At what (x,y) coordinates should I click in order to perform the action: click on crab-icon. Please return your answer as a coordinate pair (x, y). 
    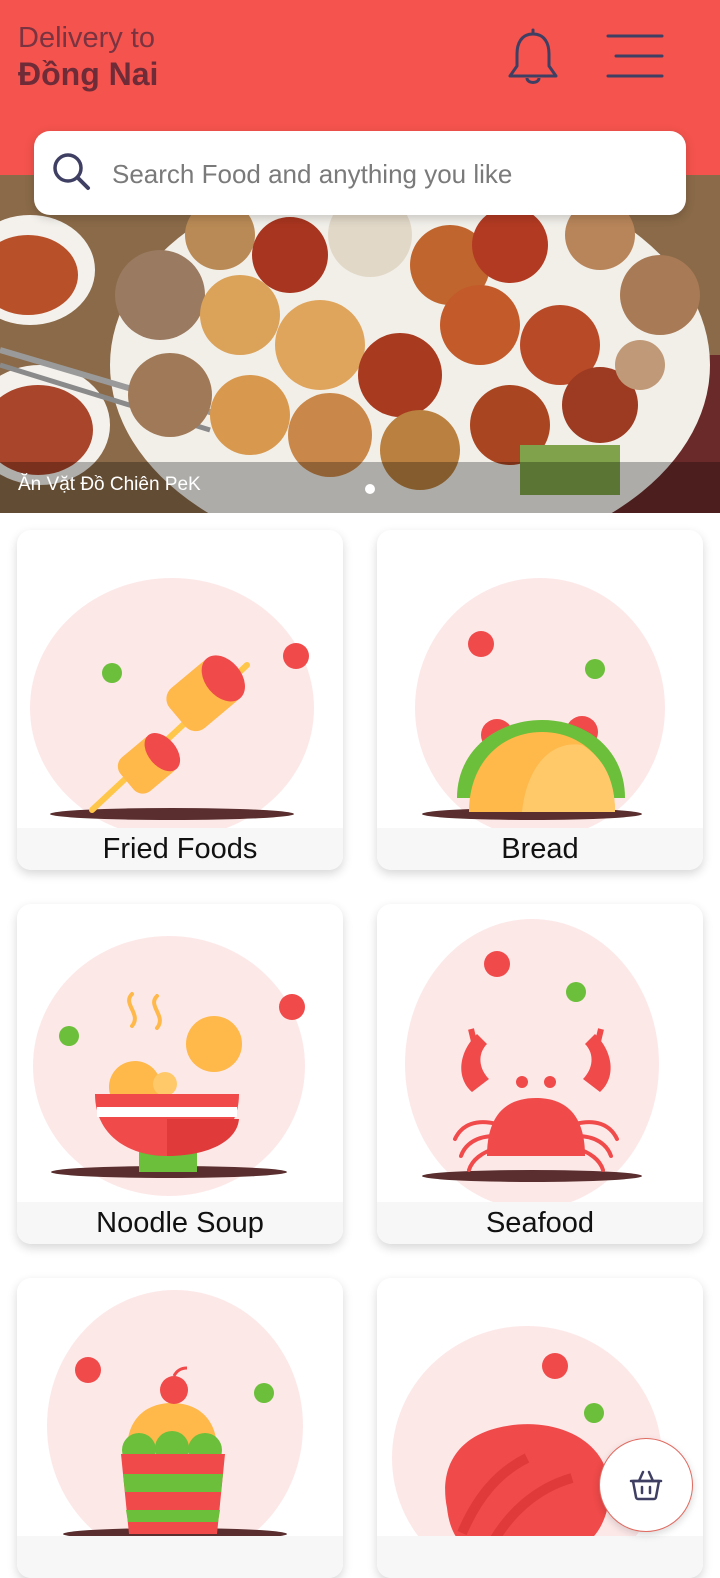
    Looking at the image, I should click on (532, 1061).